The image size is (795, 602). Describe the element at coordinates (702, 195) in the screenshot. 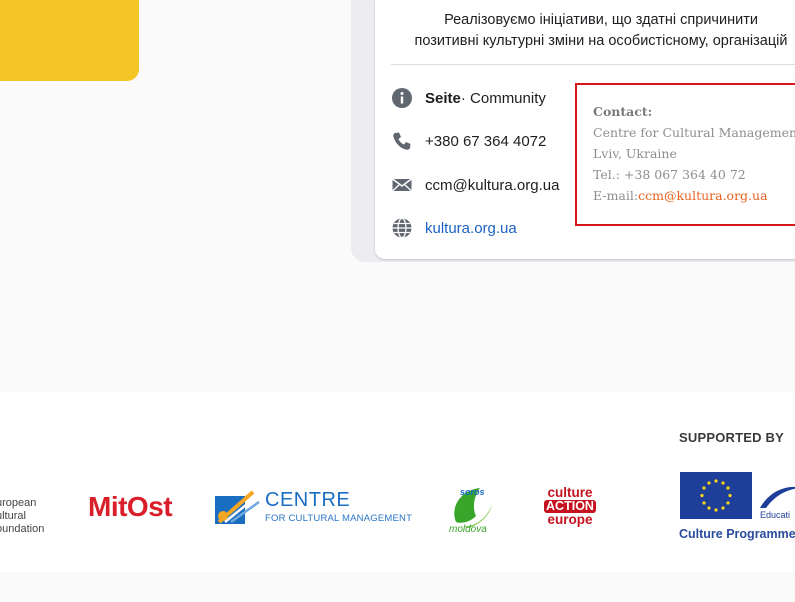

I see `contact-email-link: ccm@kultura.org.ua` at that location.